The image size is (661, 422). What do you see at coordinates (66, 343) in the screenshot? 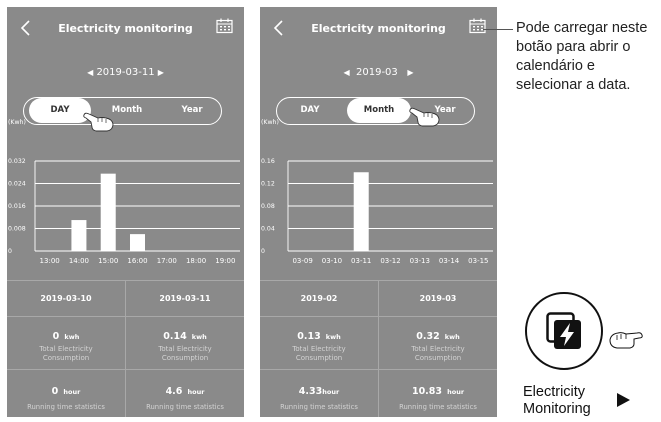
I see `consumption-previous: 0 kwh Total Electricity Consumption` at bounding box center [66, 343].